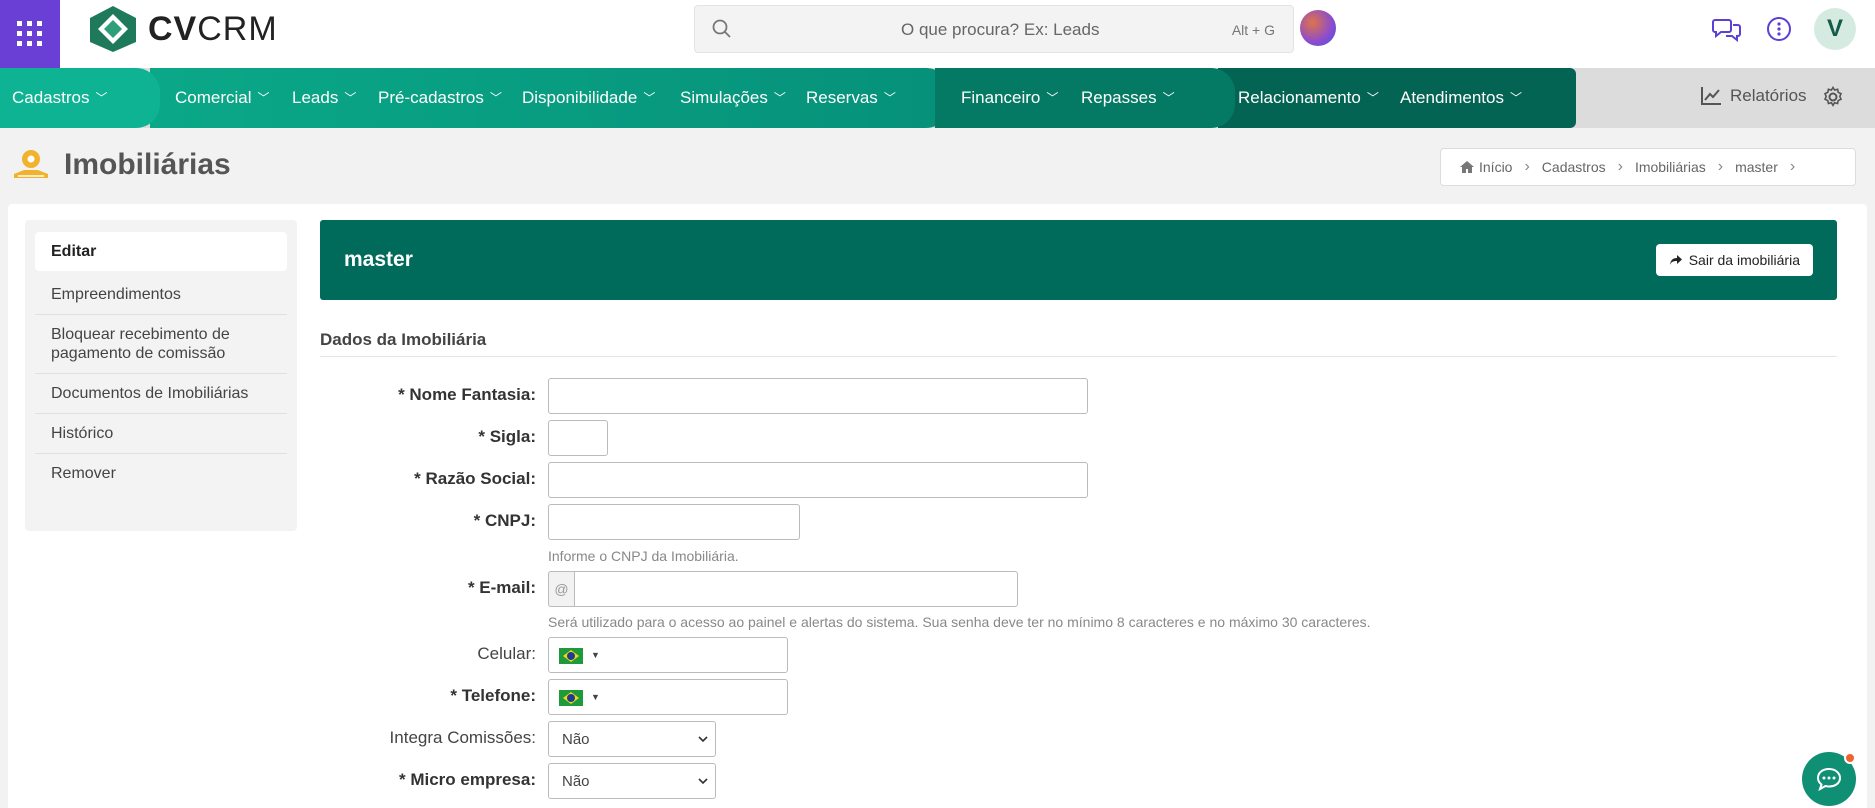 The height and width of the screenshot is (808, 1875). I want to click on nav-relacionamento: Relacionamento ﹀, so click(1308, 98).